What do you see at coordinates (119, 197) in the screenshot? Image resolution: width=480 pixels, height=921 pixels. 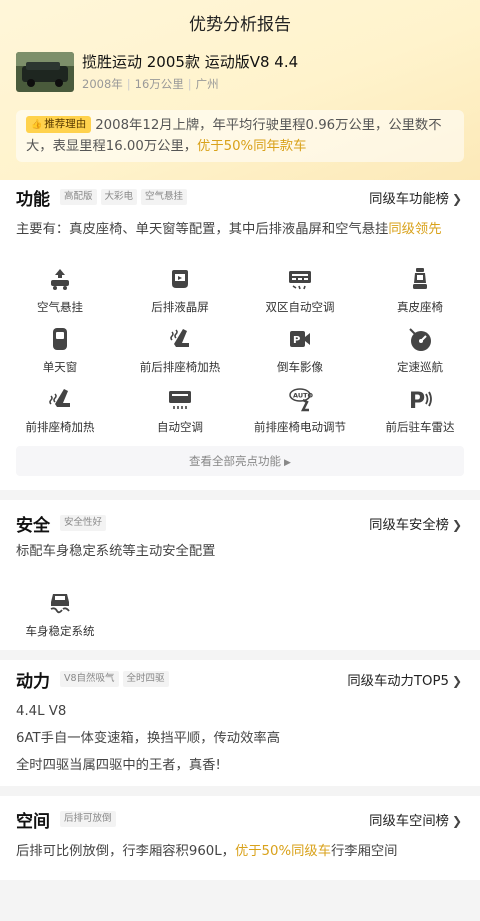 I see `feature-tag: 大彩电` at bounding box center [119, 197].